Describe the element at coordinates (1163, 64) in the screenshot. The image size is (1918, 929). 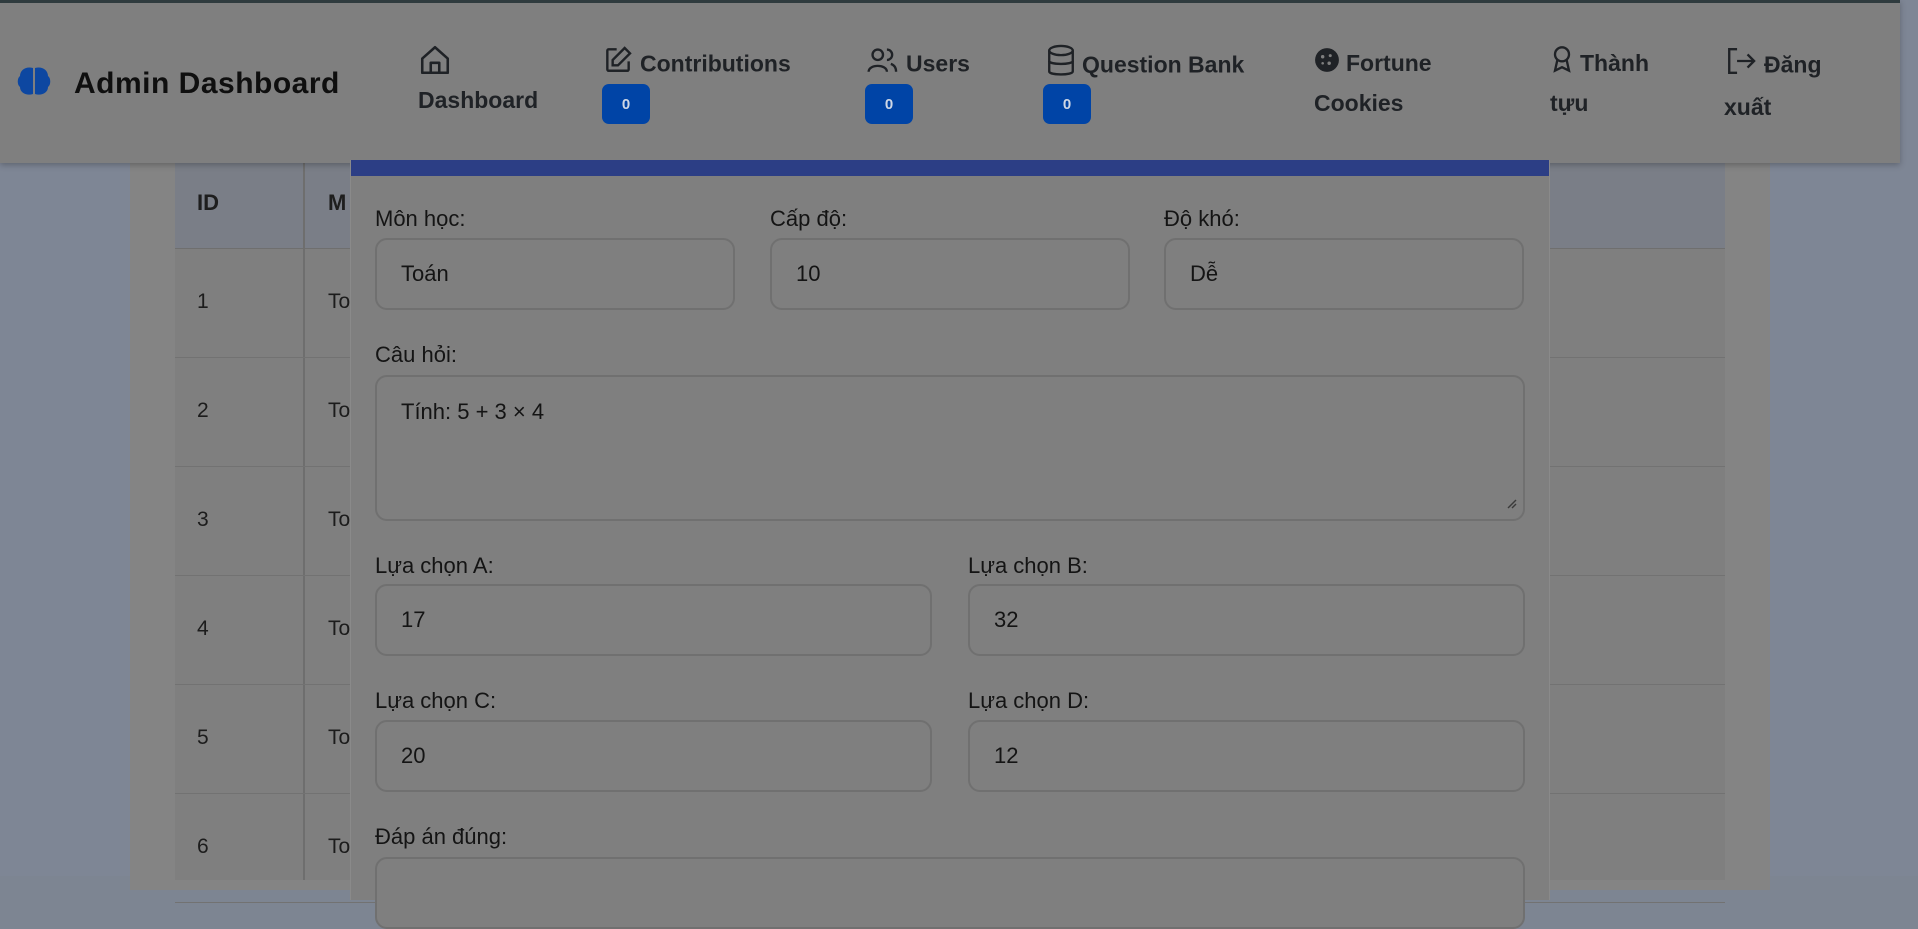
I see `nav-question-bank-label: Question Bank` at that location.